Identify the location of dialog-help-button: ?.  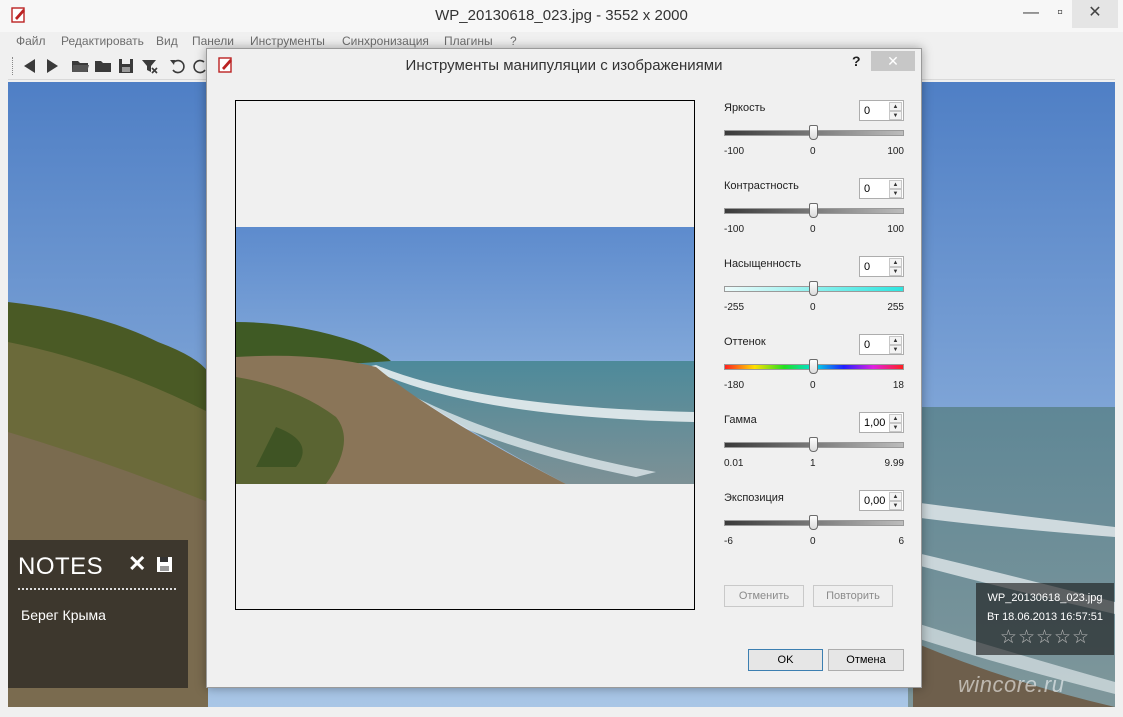
(856, 61).